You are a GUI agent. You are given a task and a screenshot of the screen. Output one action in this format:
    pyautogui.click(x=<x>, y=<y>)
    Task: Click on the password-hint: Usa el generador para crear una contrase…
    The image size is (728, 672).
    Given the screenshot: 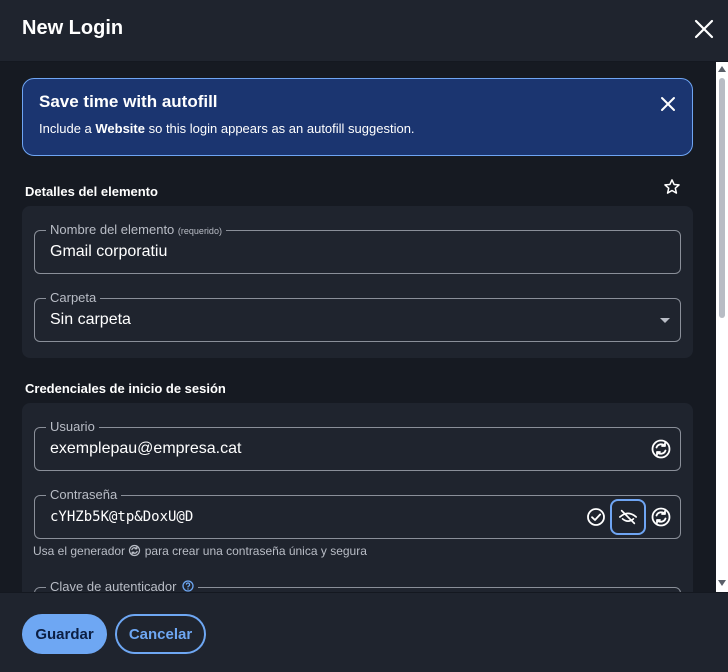 What is the action you would take?
    pyautogui.click(x=200, y=551)
    